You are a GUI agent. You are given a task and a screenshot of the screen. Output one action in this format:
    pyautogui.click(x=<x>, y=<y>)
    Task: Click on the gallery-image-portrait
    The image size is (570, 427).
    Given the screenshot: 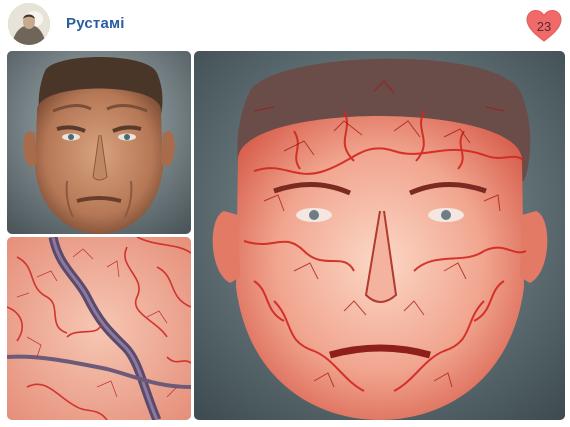 What is the action you would take?
    pyautogui.click(x=99, y=142)
    